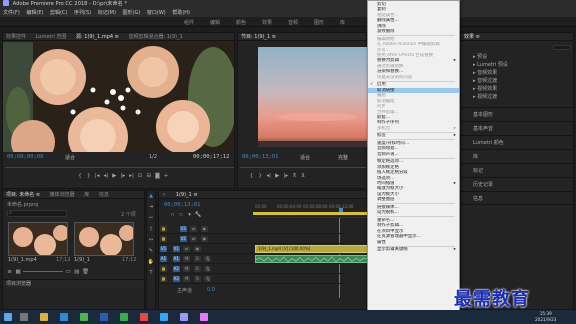 The height and width of the screenshot is (324, 576). Describe the element at coordinates (285, 176) in the screenshot. I see `program-step-forward-icon: |▸` at that location.